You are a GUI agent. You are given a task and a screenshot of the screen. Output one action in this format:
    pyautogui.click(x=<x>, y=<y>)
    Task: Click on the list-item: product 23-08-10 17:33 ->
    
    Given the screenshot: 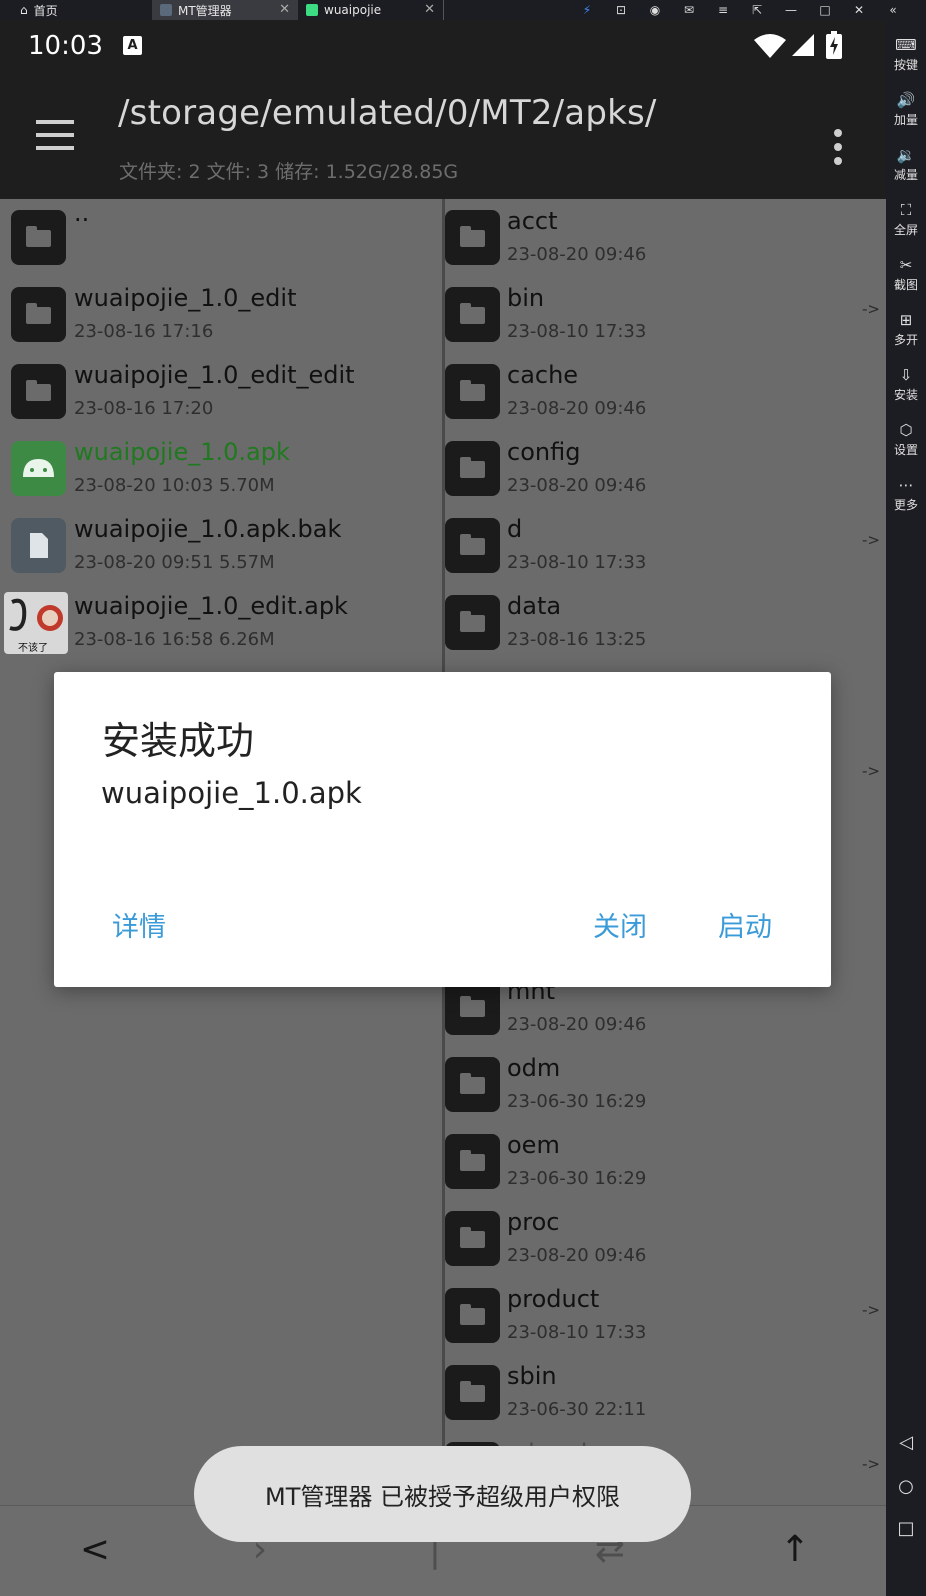 What is the action you would take?
    pyautogui.click(x=665, y=1318)
    